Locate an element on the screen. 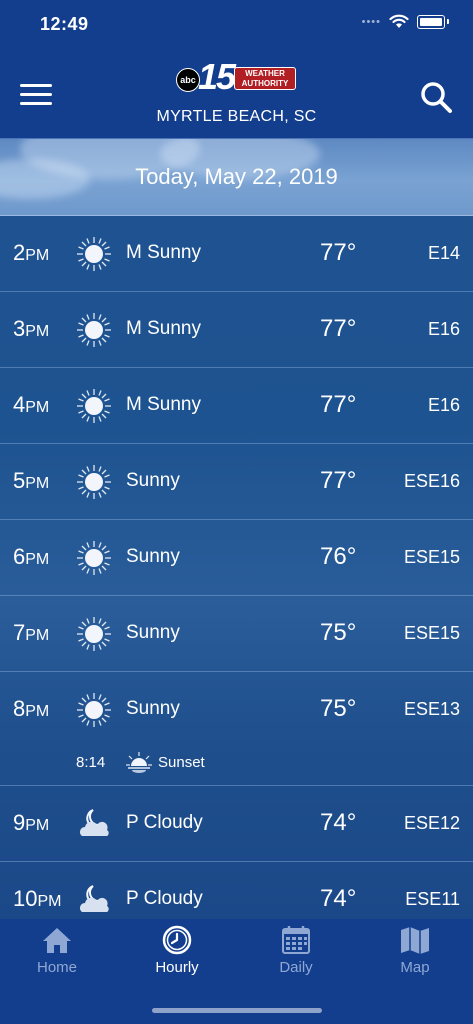 Image resolution: width=473 pixels, height=1024 pixels. wifi-icon is located at coordinates (399, 21).